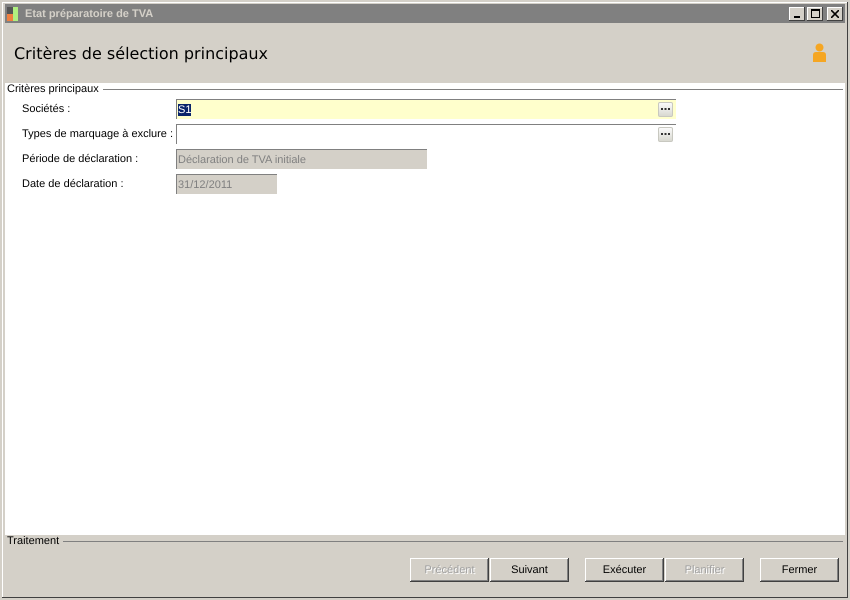 The width and height of the screenshot is (850, 600). Describe the element at coordinates (242, 160) in the screenshot. I see `field-value: Déclaration de TVA initiale` at that location.